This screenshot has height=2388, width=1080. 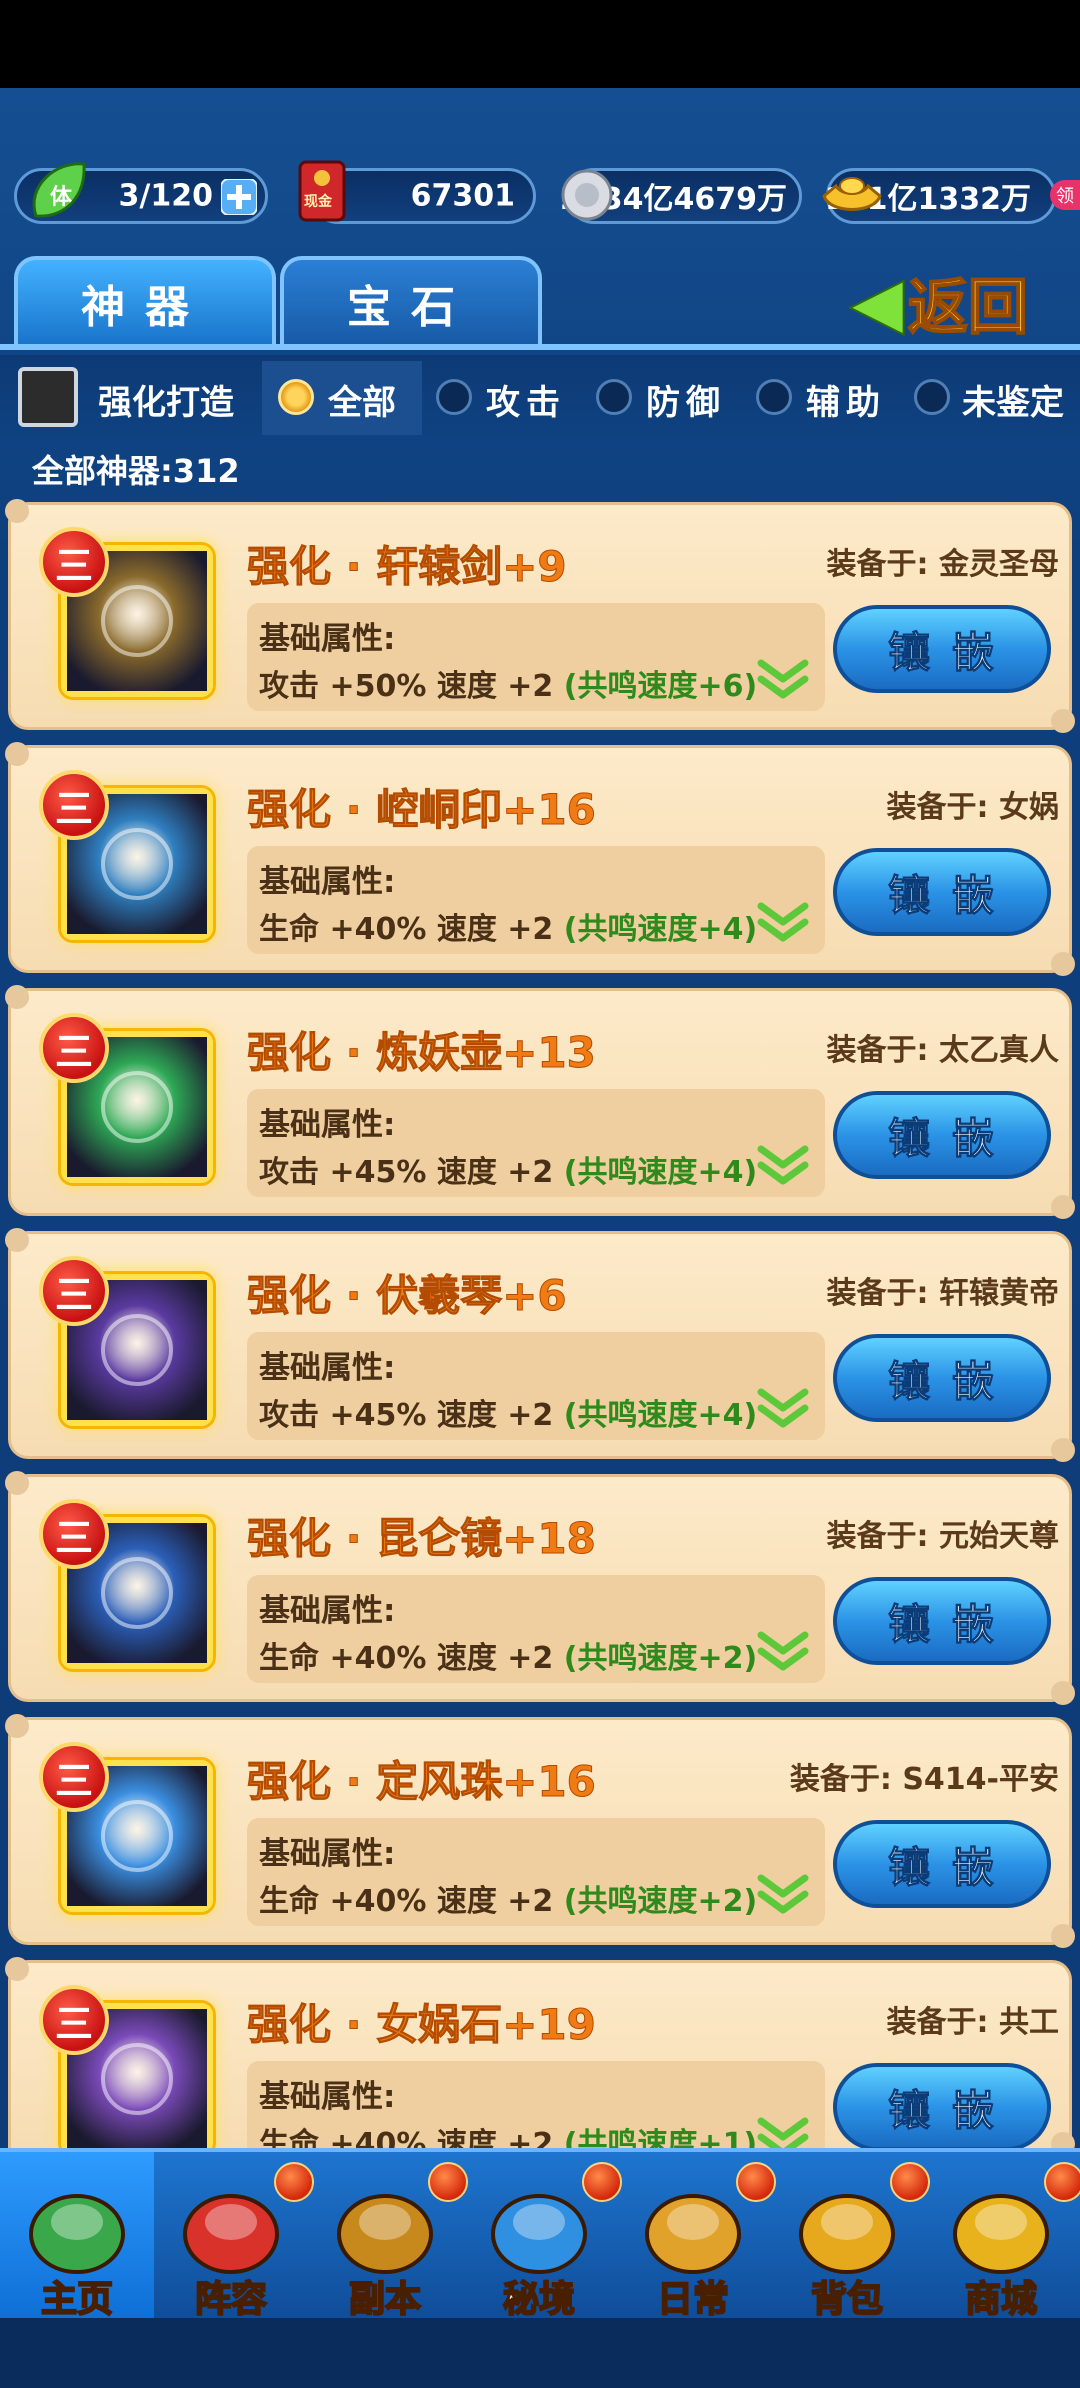 I want to click on nav-item-1: 阵容, so click(x=234, y=2237).